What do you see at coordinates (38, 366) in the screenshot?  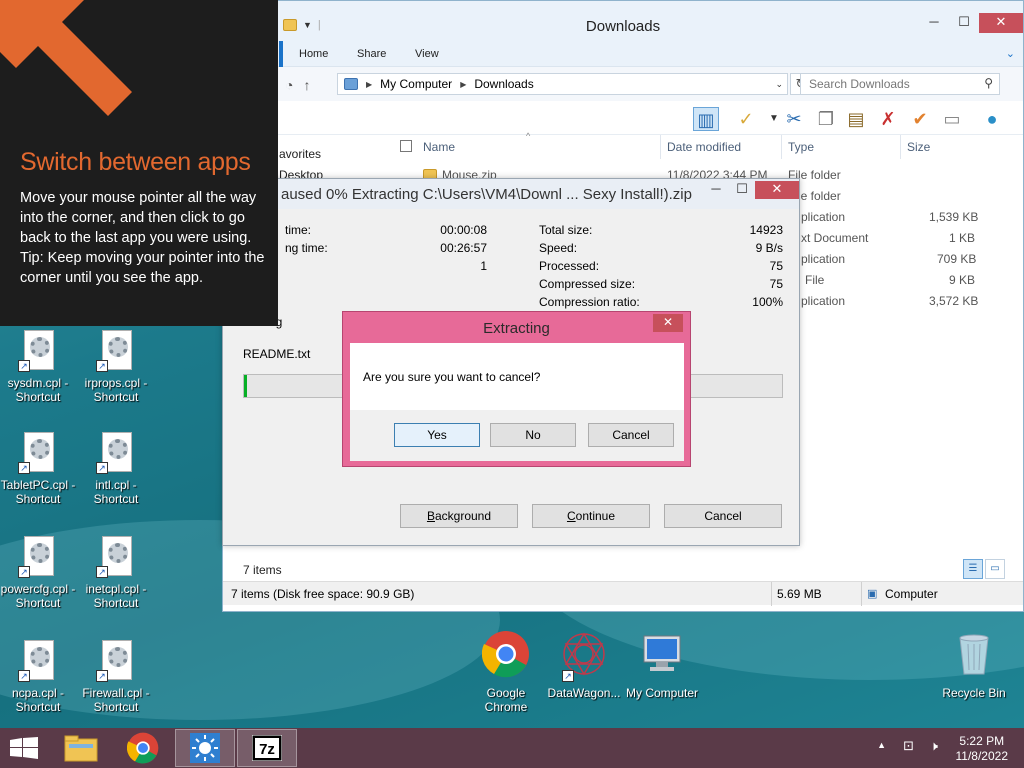 I see `desktop-icon-sysdm: ↗ sysdm.cpl - Shortcut` at bounding box center [38, 366].